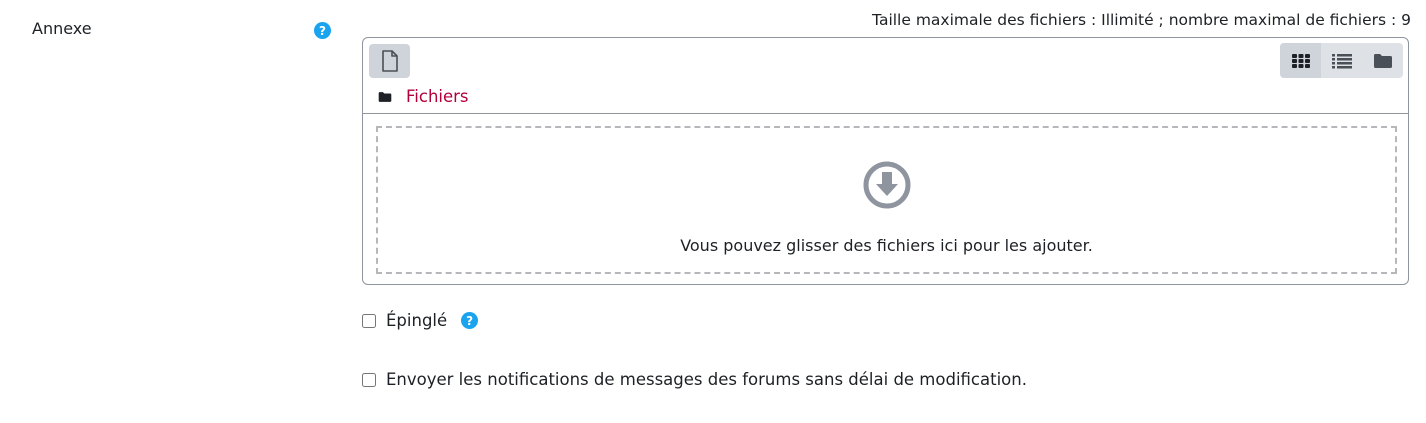 The height and width of the screenshot is (423, 1426). I want to click on pinned-row: Épinglé ?, so click(420, 320).